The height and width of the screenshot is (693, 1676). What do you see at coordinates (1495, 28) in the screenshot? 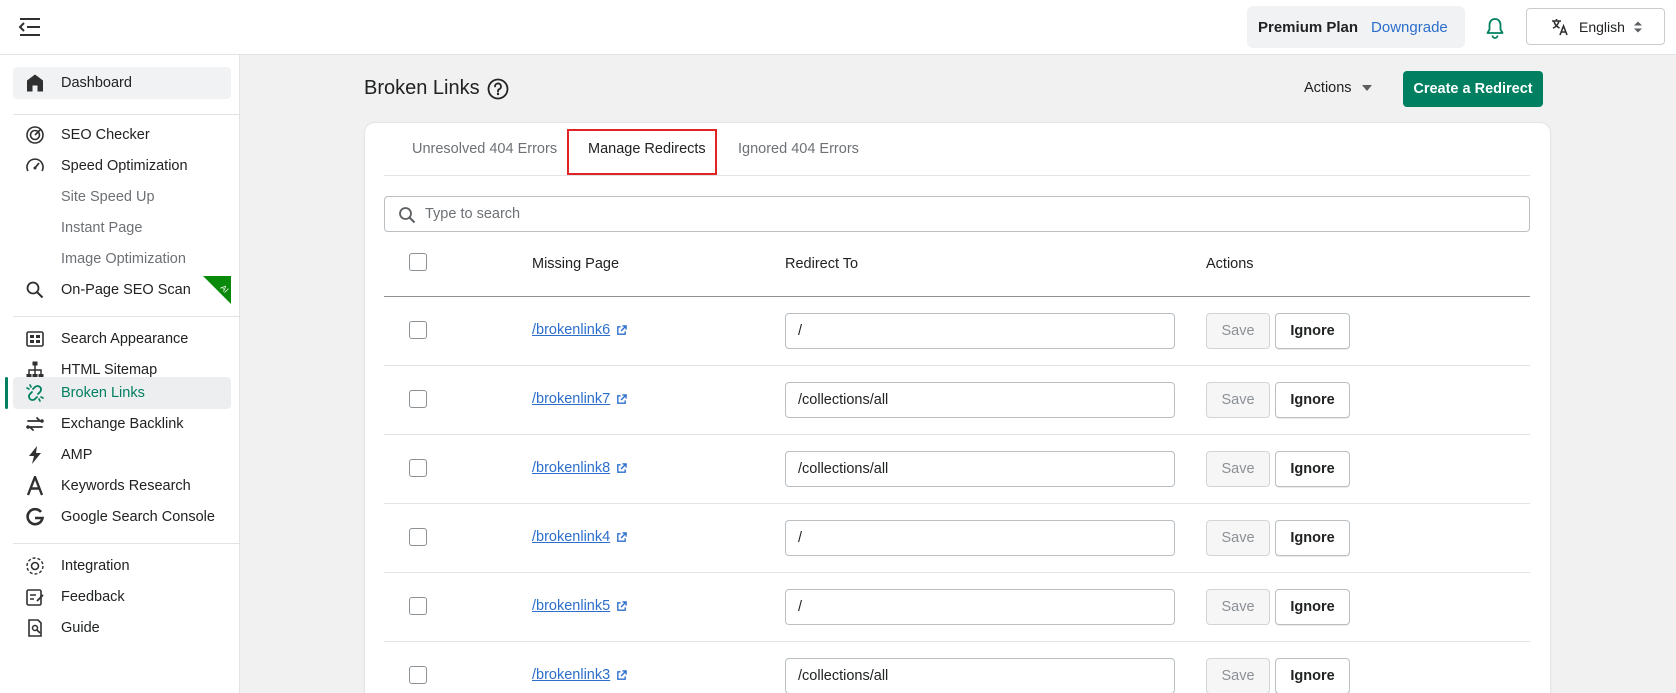
I see `bell-icon` at bounding box center [1495, 28].